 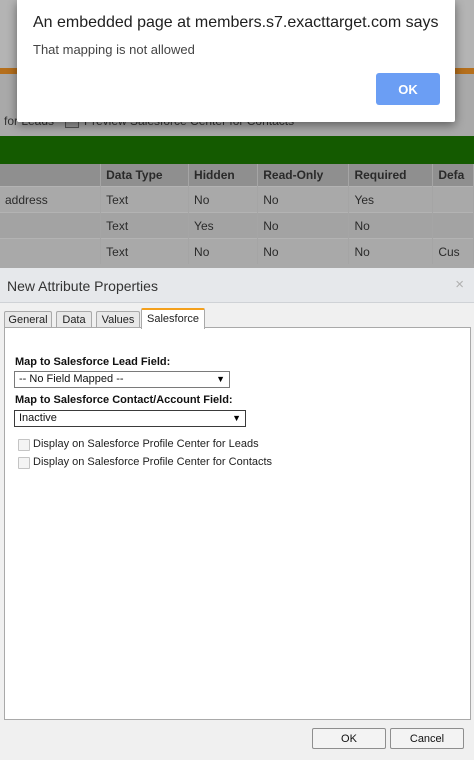 What do you see at coordinates (453, 251) in the screenshot?
I see `table-cell: Cus` at bounding box center [453, 251].